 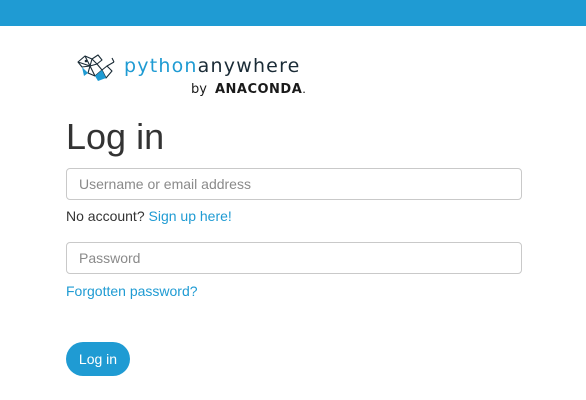 I want to click on logo-byline: by ANACONDA., so click(x=248, y=89).